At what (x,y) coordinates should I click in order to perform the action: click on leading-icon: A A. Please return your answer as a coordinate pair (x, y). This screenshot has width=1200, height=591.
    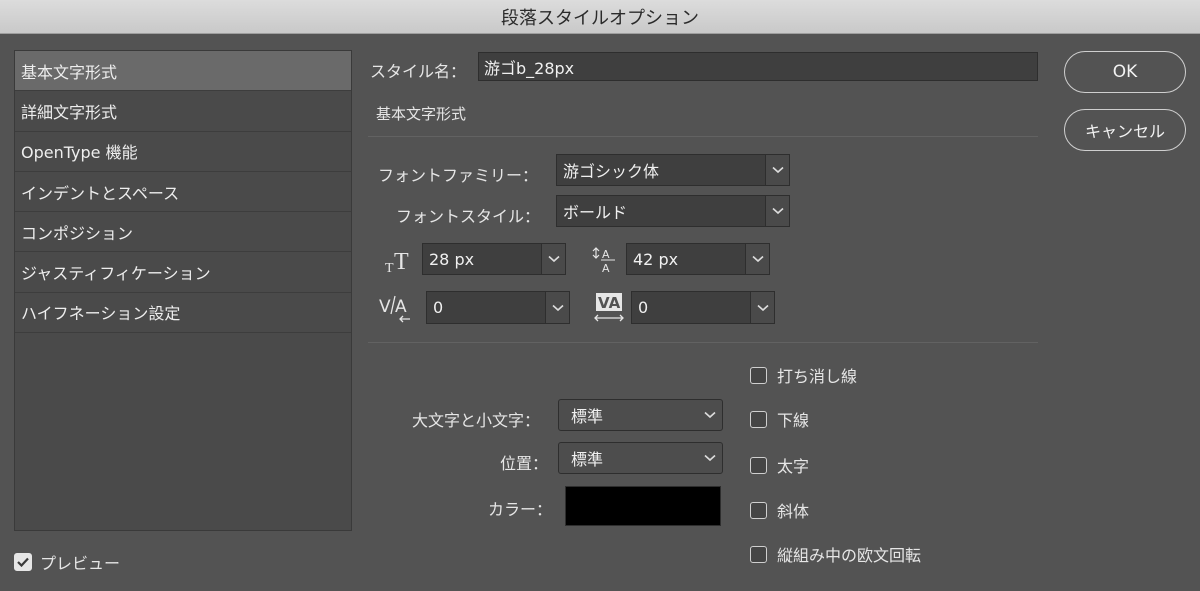
    Looking at the image, I should click on (606, 260).